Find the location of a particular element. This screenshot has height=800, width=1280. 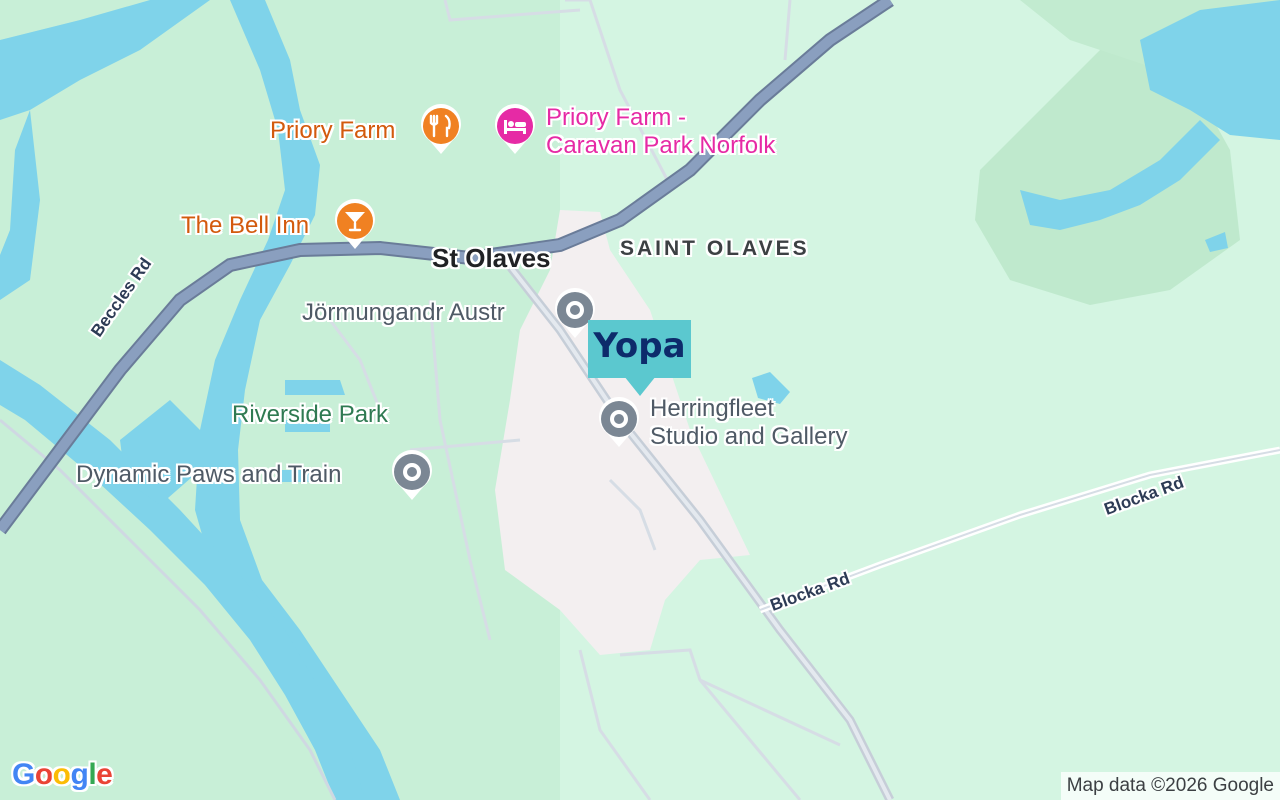

river-left-channel is located at coordinates (20, 205).